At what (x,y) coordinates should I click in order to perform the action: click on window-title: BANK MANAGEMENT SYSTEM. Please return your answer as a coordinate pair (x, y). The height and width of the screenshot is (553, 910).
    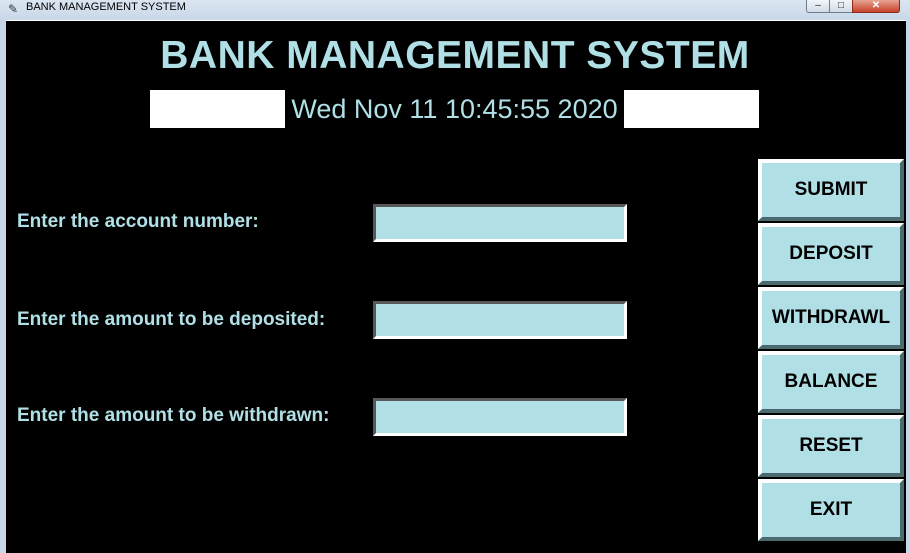
    Looking at the image, I should click on (106, 7).